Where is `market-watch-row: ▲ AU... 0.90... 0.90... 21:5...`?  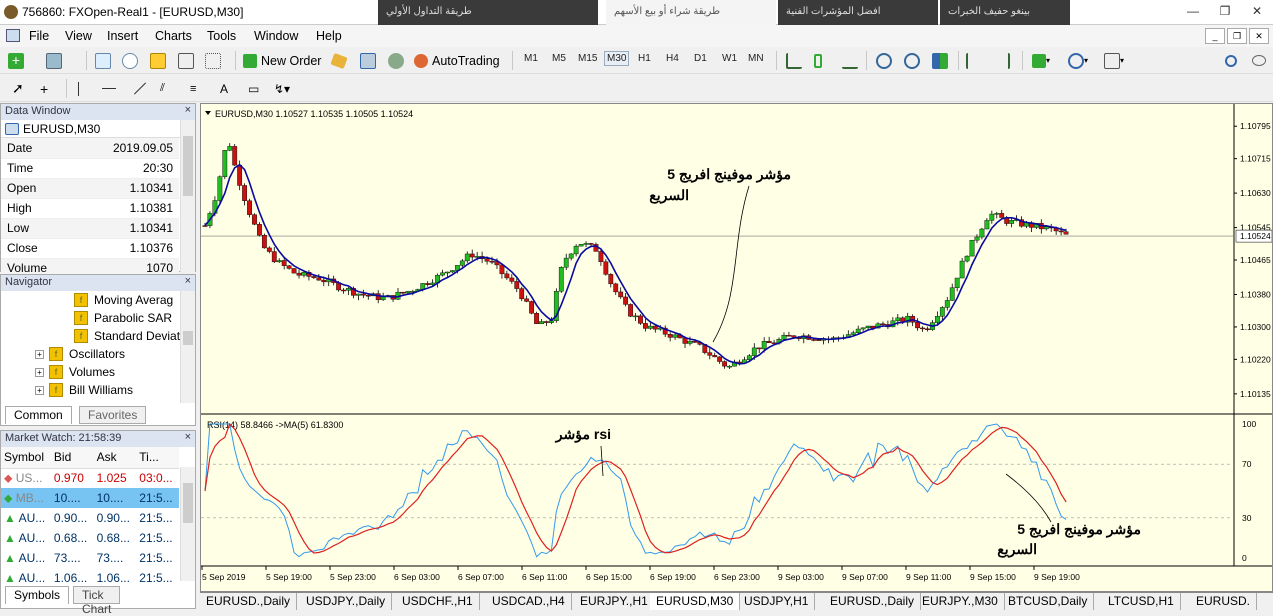
market-watch-row: ▲ AU... 0.90... 0.90... 21:5... is located at coordinates (90, 518).